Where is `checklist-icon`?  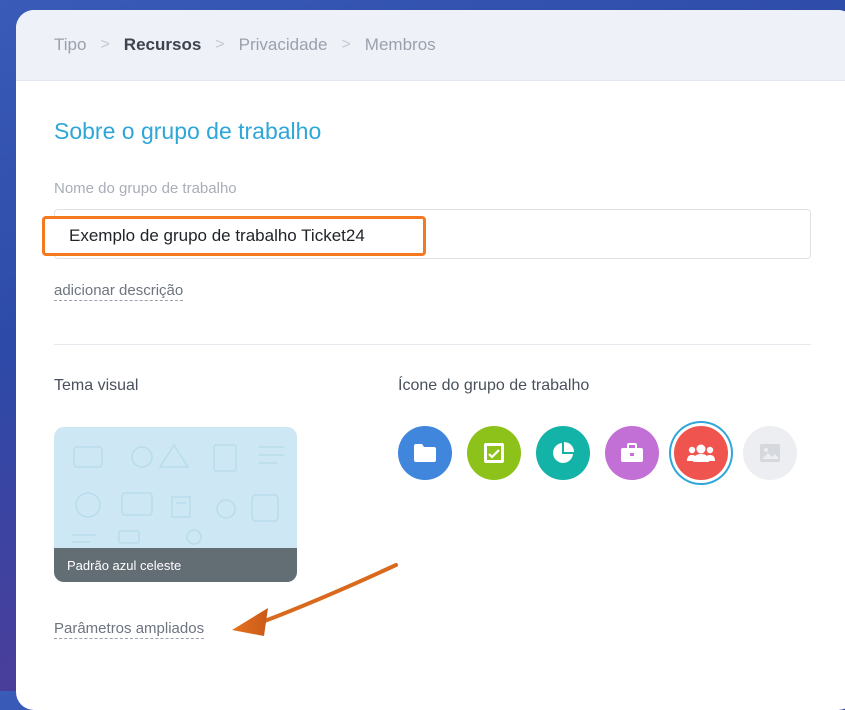 checklist-icon is located at coordinates (494, 453).